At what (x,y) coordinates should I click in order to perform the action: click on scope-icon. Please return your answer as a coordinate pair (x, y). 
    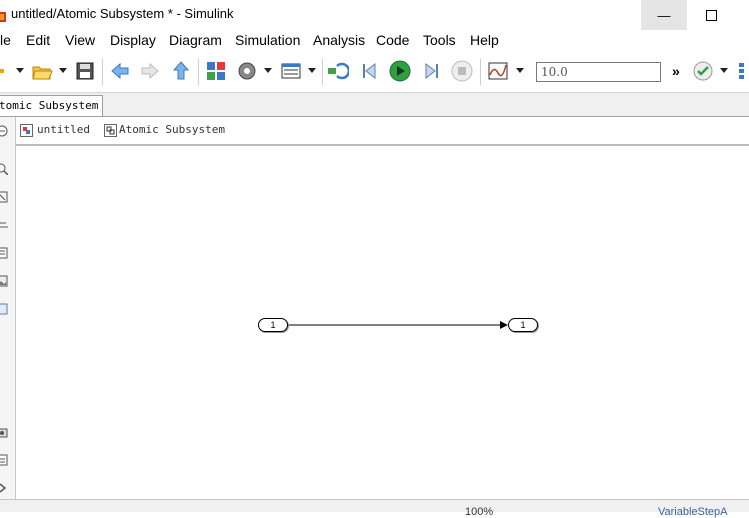
    Looking at the image, I should click on (498, 71).